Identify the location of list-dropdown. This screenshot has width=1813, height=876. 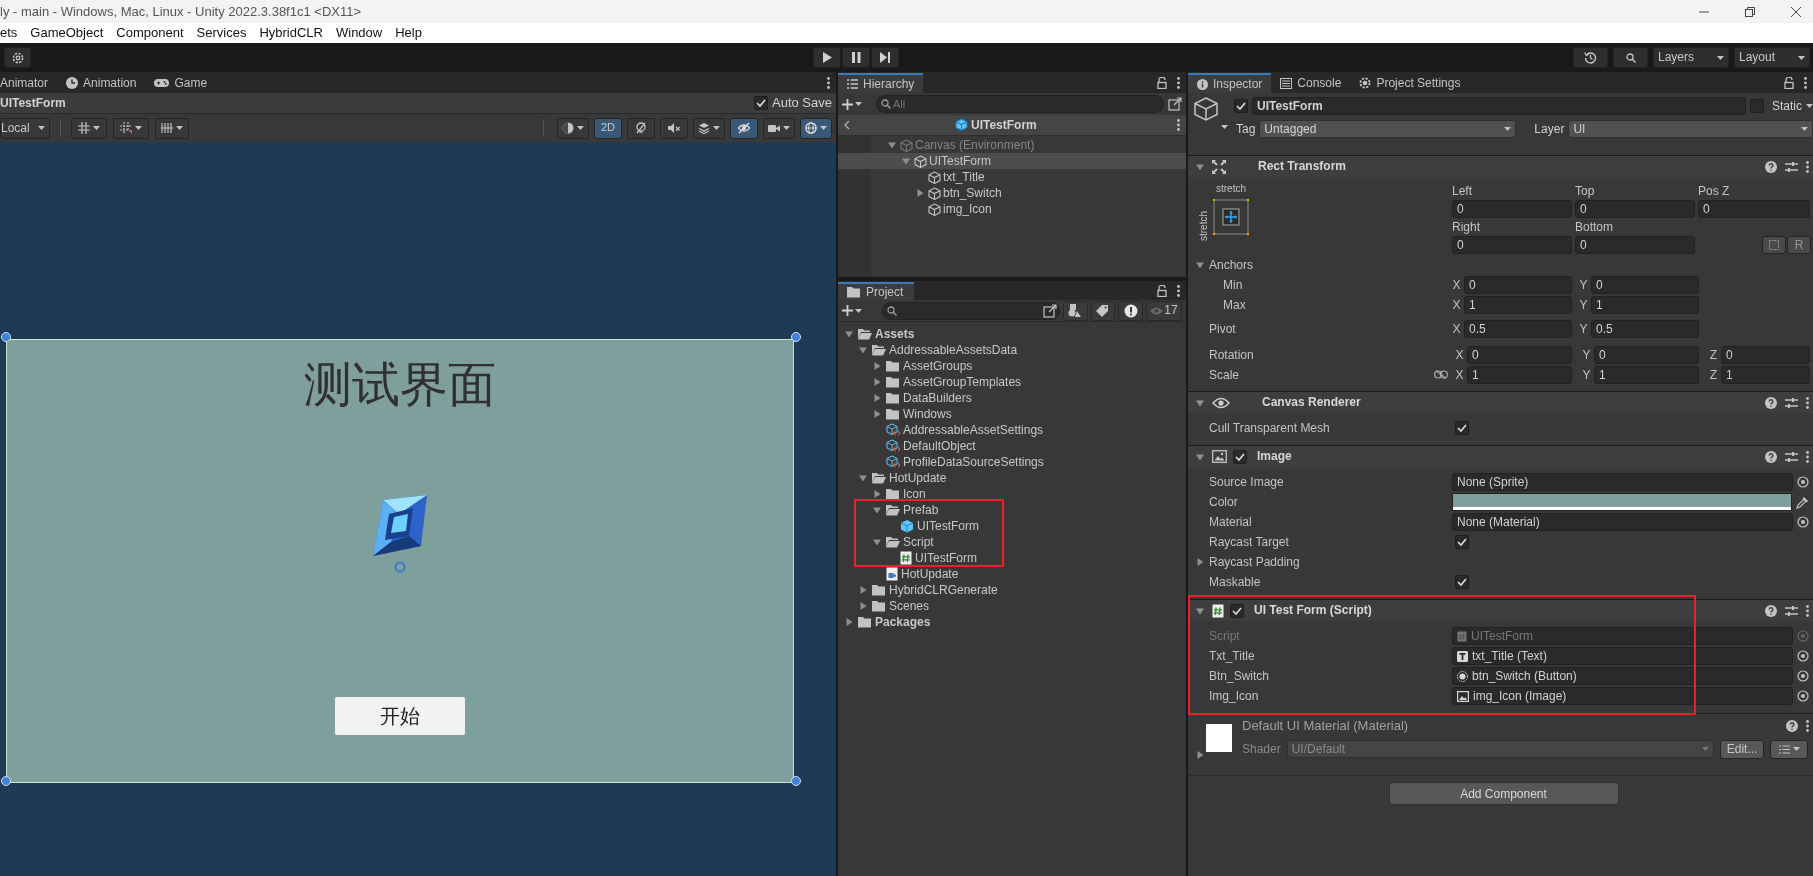
(1789, 749).